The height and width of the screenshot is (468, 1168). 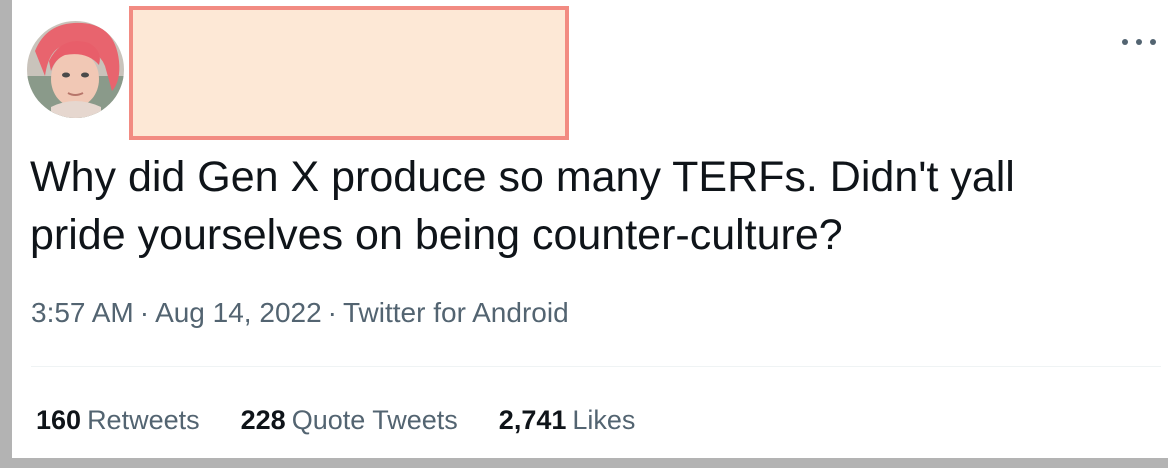 What do you see at coordinates (349, 73) in the screenshot?
I see `redacted-name-block` at bounding box center [349, 73].